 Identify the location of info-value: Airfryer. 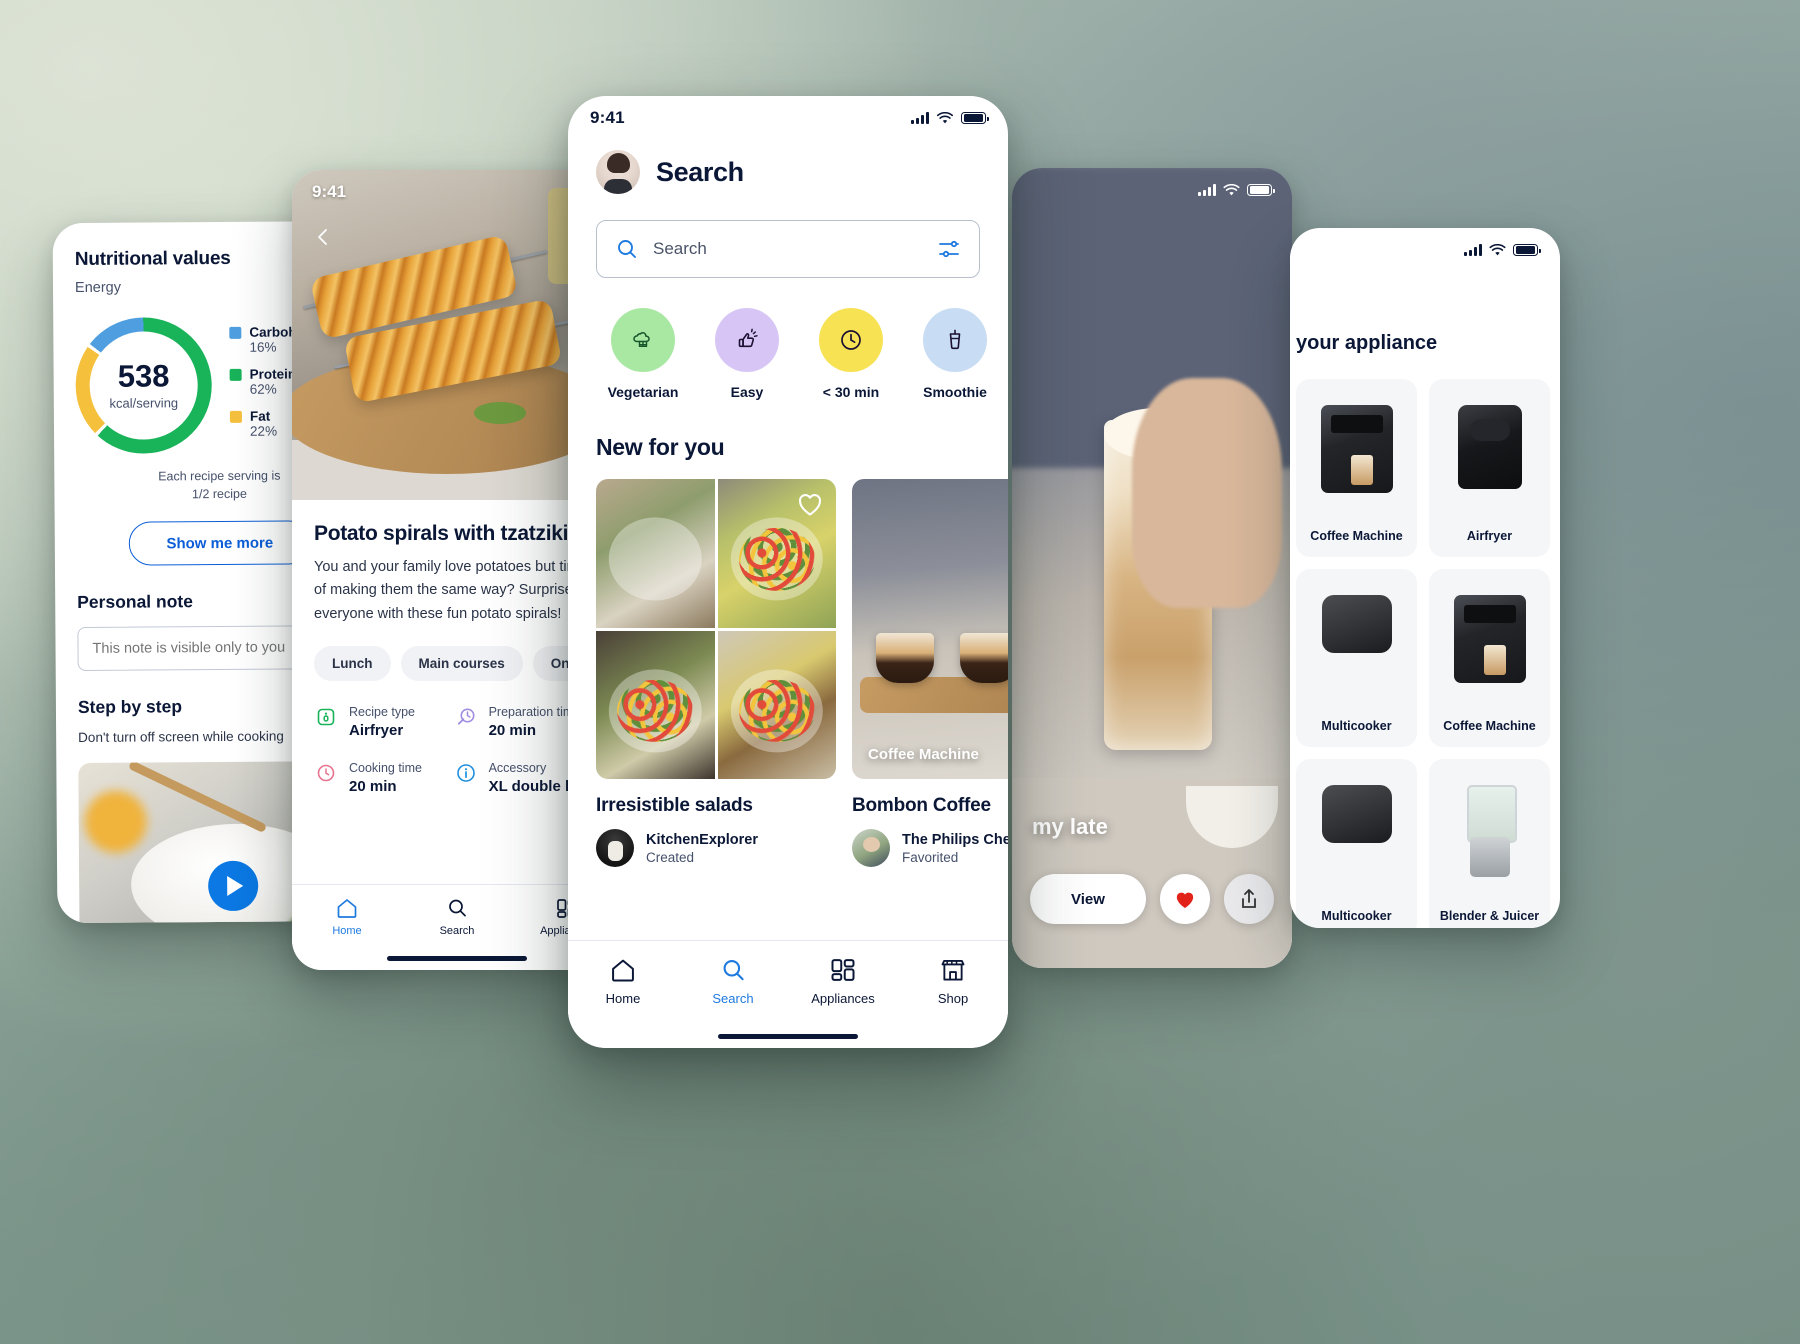
(376, 731).